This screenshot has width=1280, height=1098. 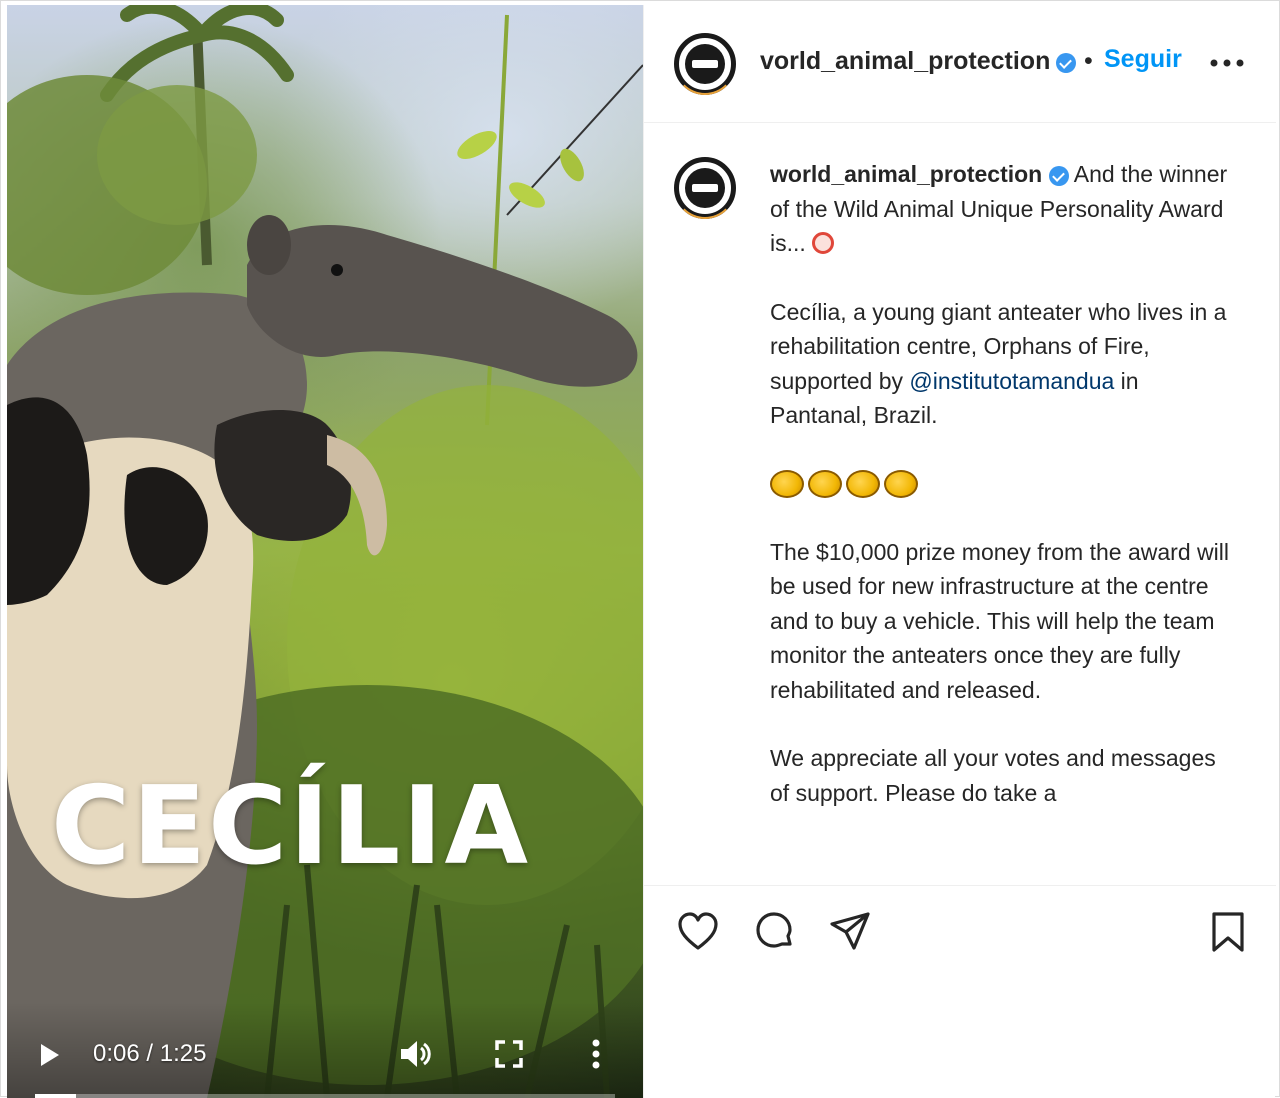 What do you see at coordinates (416, 1054) in the screenshot?
I see `volume-icon` at bounding box center [416, 1054].